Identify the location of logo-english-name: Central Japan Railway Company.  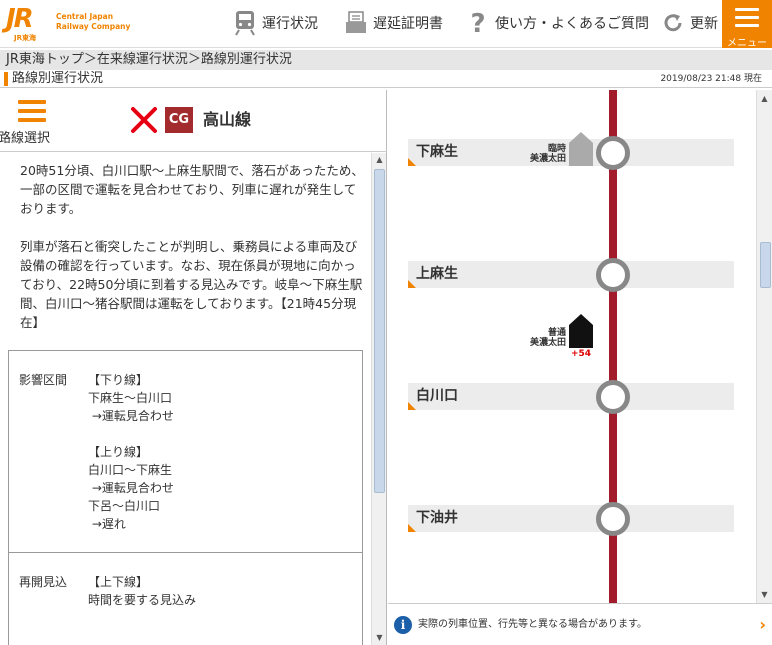
(93, 22).